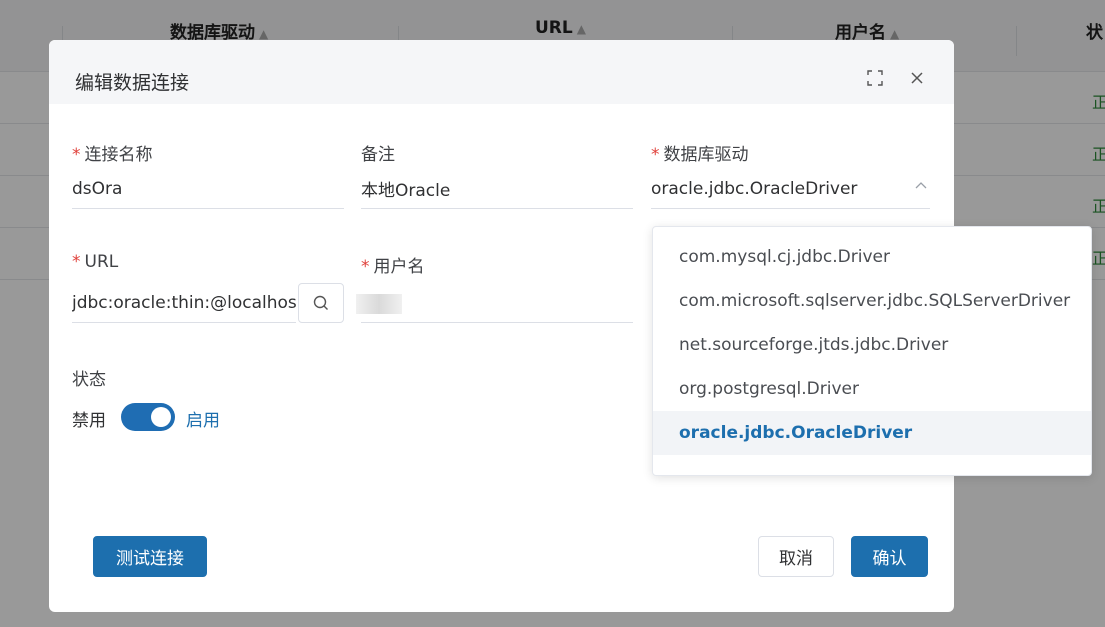 The height and width of the screenshot is (627, 1105). Describe the element at coordinates (796, 556) in the screenshot. I see `cancel-button: 取消` at that location.